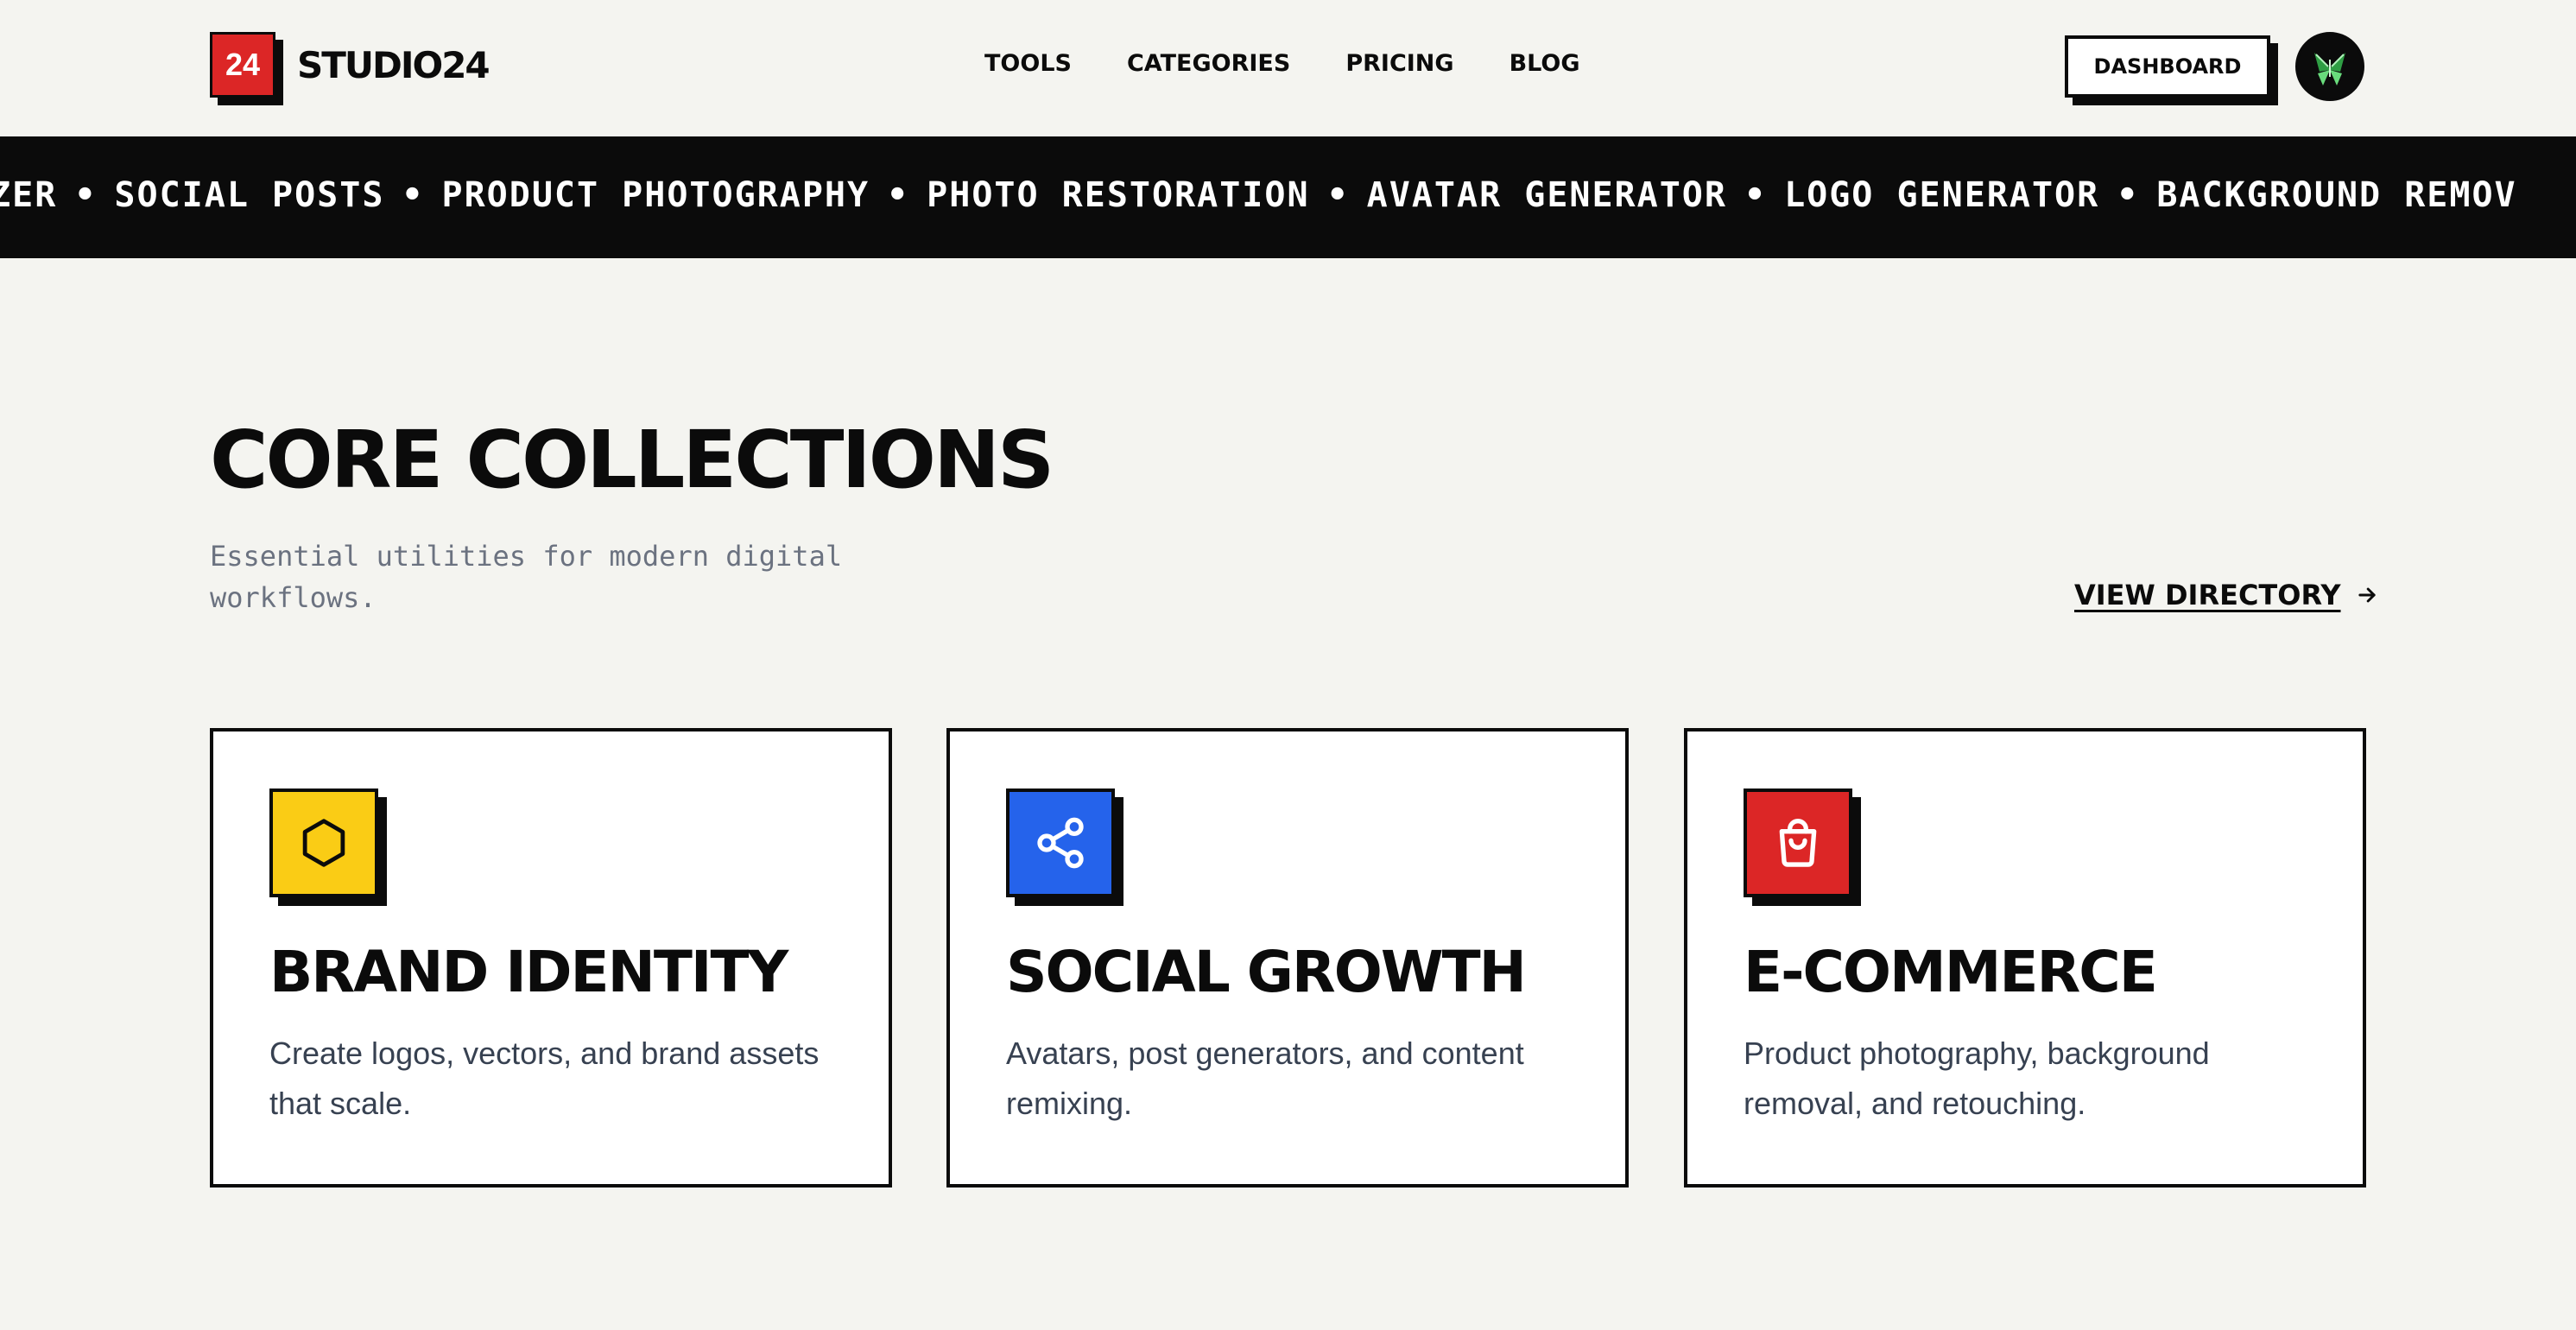  What do you see at coordinates (2207, 595) in the screenshot?
I see `view-directory-label: VIEW DIRECTORY` at bounding box center [2207, 595].